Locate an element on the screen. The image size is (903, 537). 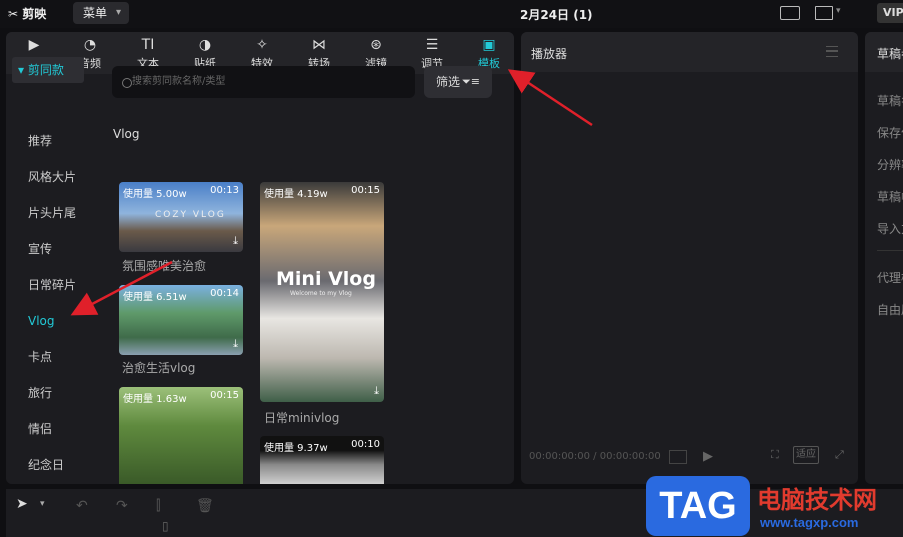
watermark-site-name: 电脑技术网 is located at coordinates (817, 500).